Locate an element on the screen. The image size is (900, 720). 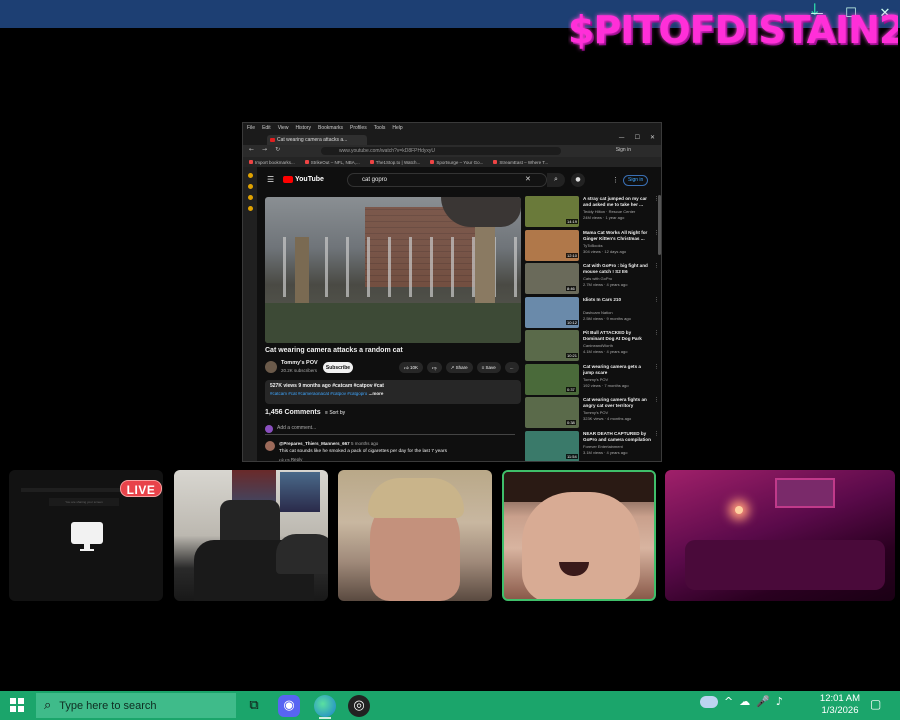
menu-bookmarks: Bookmarks is located at coordinates (330, 128).